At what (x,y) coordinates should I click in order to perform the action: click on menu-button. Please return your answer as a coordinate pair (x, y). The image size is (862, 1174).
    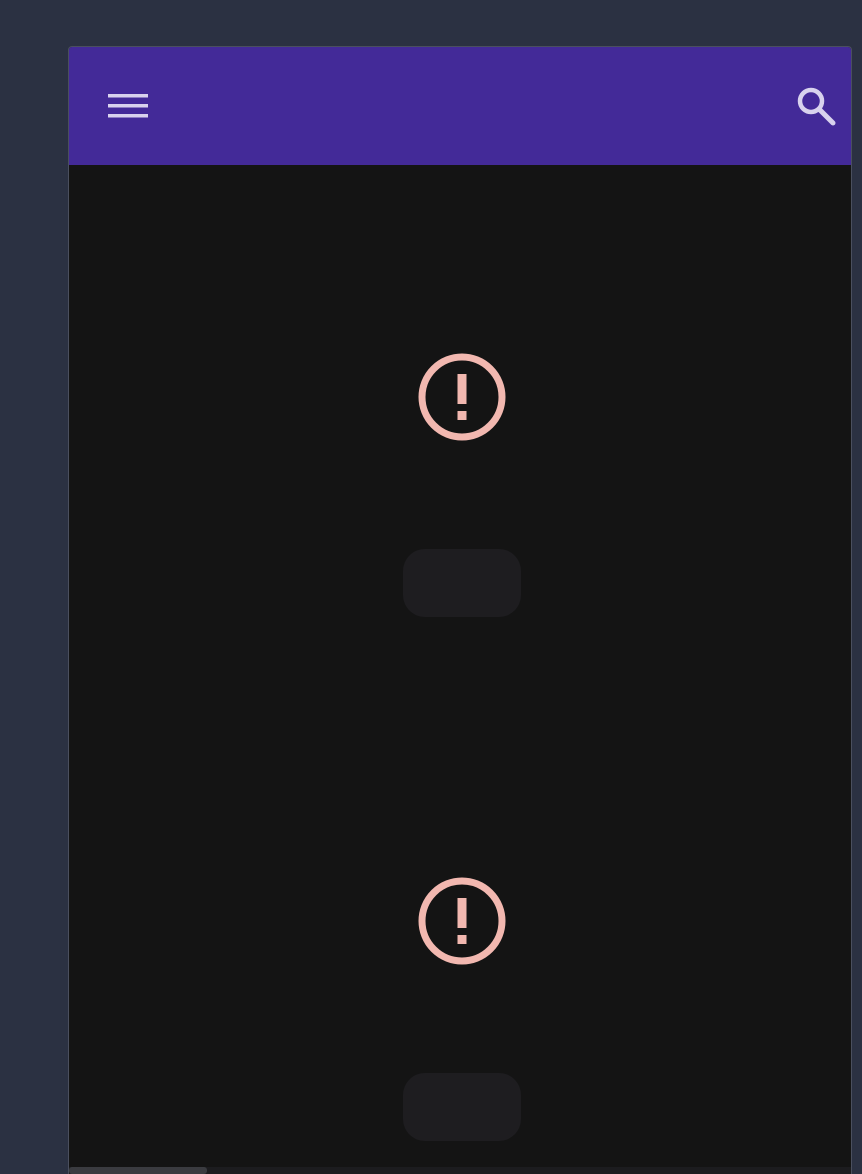
    Looking at the image, I should click on (128, 106).